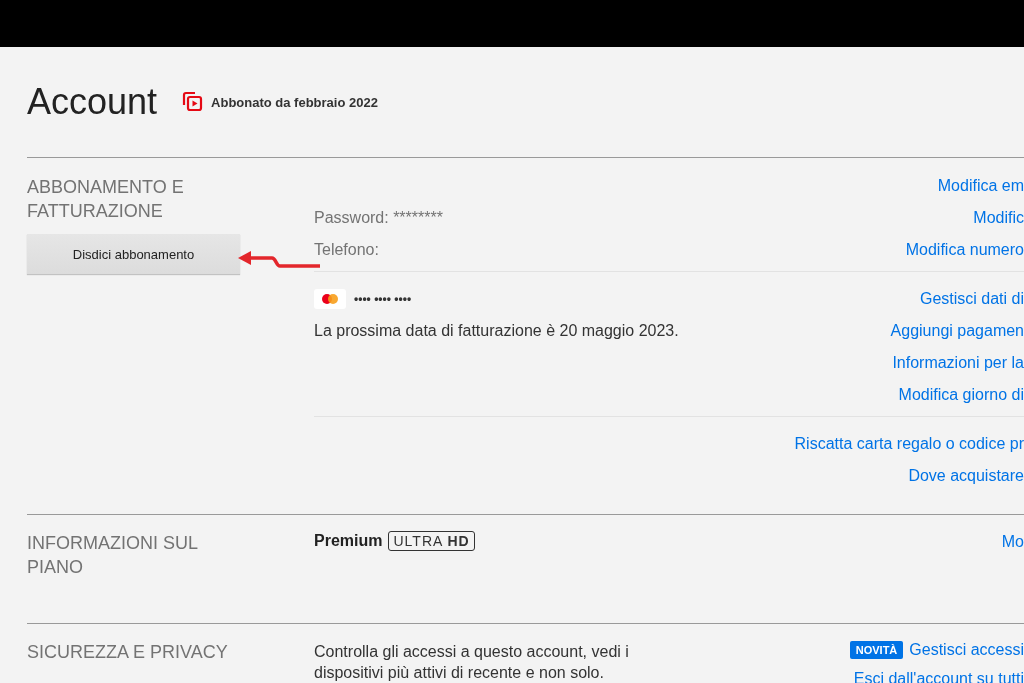  What do you see at coordinates (496, 331) in the screenshot?
I see `account-detail: La prossima data di fatturazione è 20 maggio 2023.` at bounding box center [496, 331].